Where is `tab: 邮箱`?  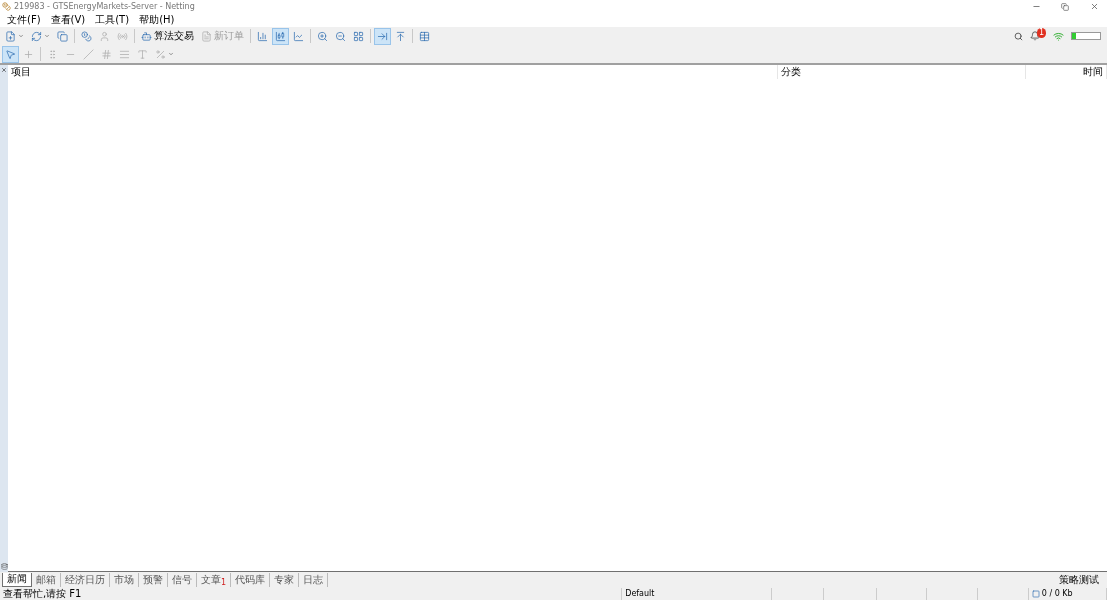
tab: 邮箱 is located at coordinates (46, 579).